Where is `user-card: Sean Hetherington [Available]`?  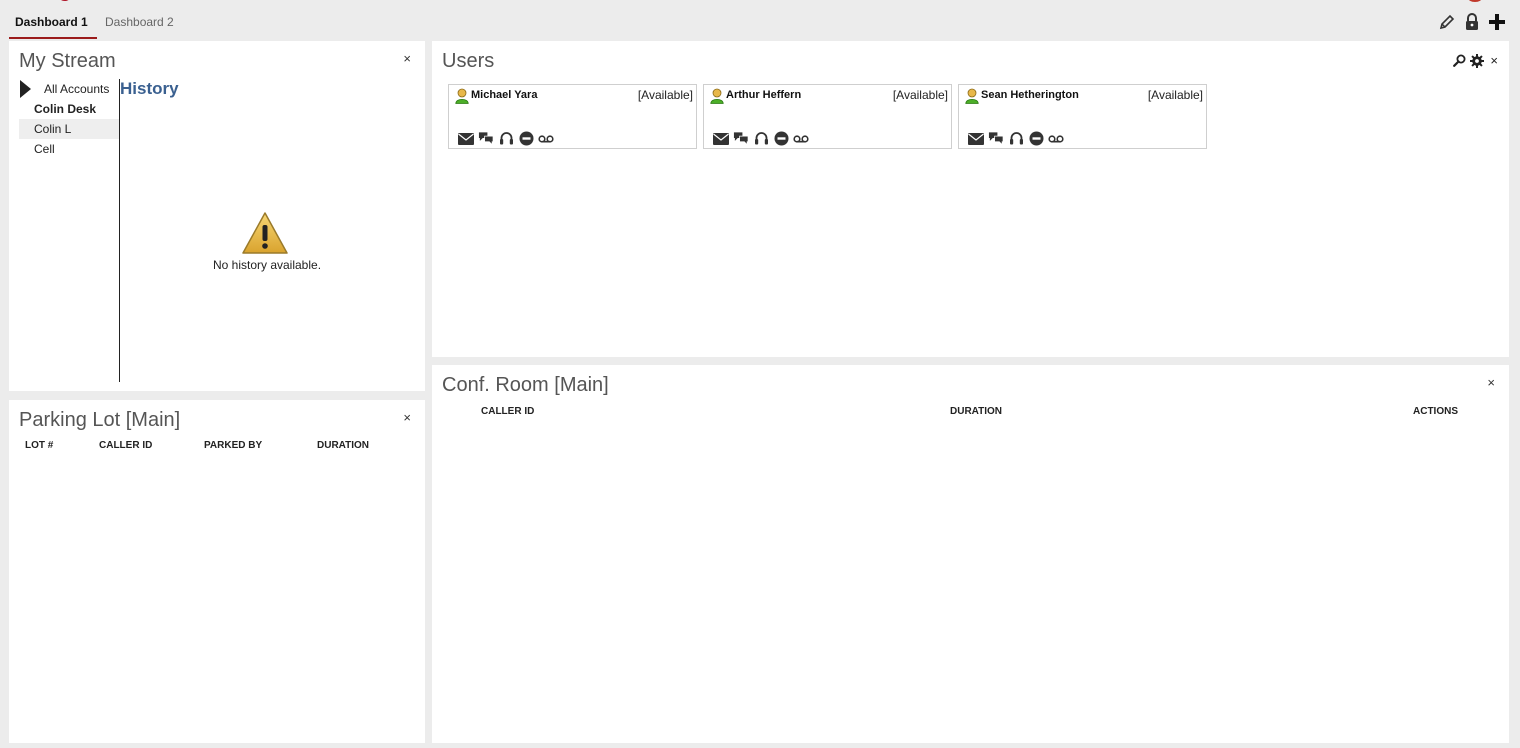
user-card: Sean Hetherington [Available] is located at coordinates (1082, 116).